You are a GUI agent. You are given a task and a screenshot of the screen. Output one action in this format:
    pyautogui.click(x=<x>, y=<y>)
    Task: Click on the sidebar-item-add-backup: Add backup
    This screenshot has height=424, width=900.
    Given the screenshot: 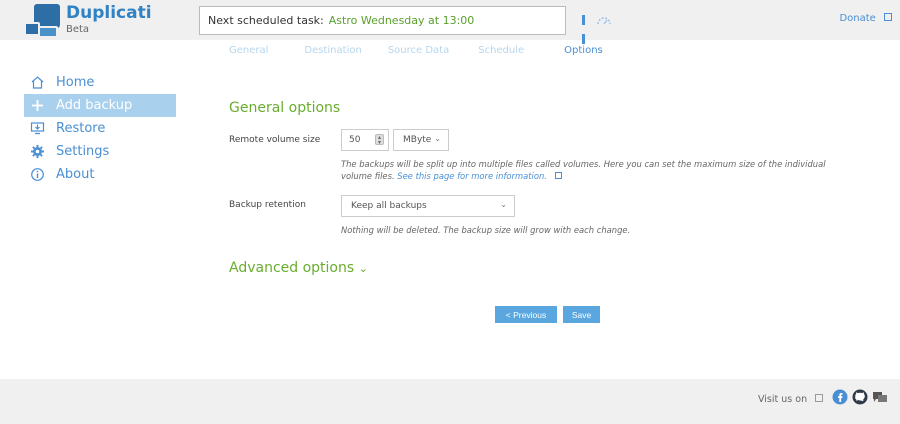 What is the action you would take?
    pyautogui.click(x=100, y=105)
    